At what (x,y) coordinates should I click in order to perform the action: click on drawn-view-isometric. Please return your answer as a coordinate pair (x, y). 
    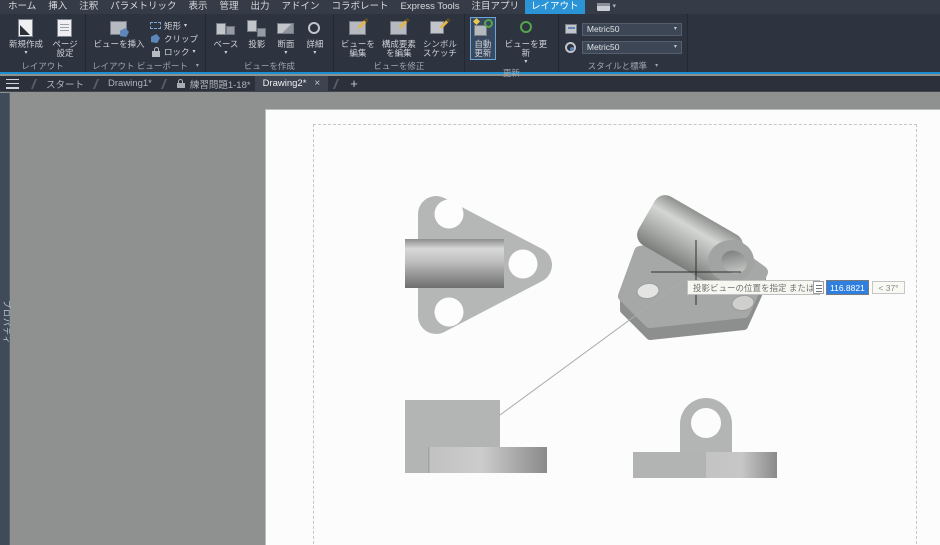
    Looking at the image, I should click on (693, 265).